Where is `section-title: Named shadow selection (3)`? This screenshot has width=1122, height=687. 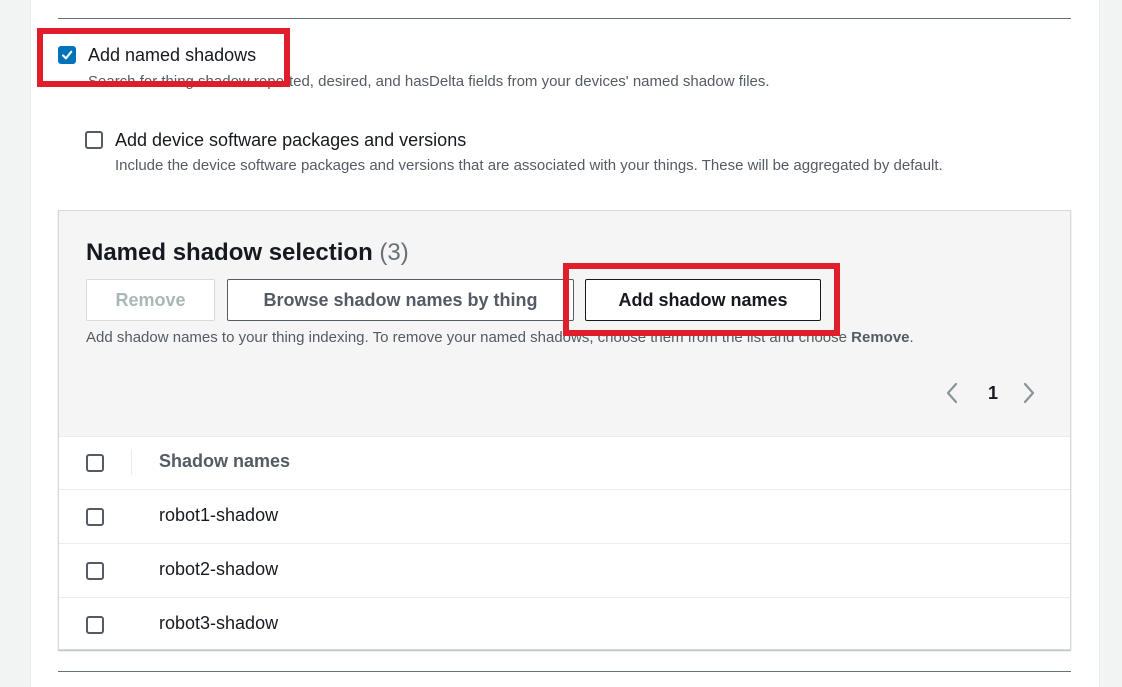 section-title: Named shadow selection (3) is located at coordinates (247, 253).